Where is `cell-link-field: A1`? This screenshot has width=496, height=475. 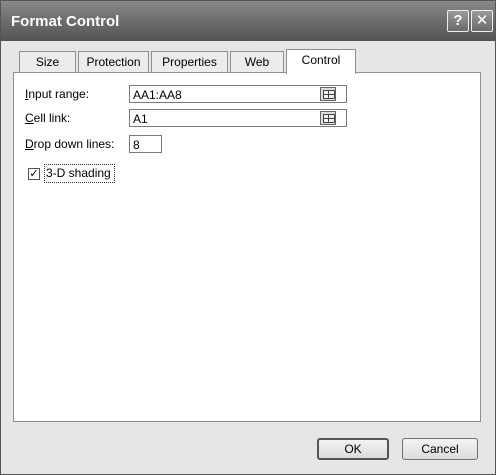
cell-link-field: A1 is located at coordinates (238, 118).